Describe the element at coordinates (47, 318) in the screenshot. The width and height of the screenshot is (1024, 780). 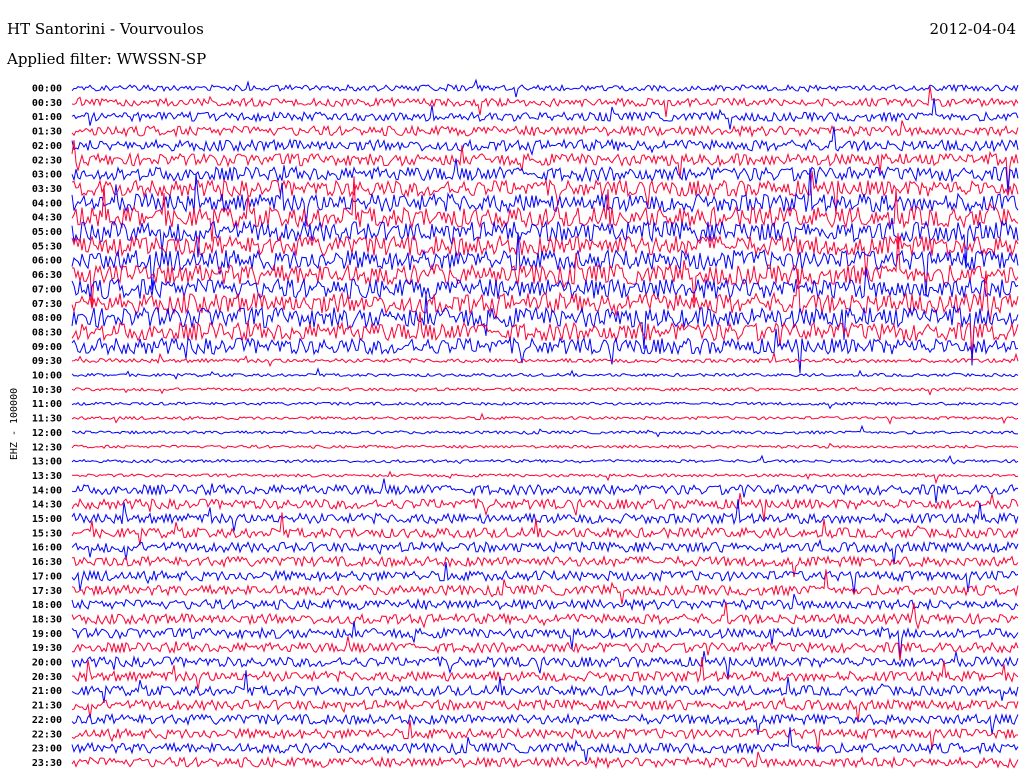
I see `time-label: 08:00` at that location.